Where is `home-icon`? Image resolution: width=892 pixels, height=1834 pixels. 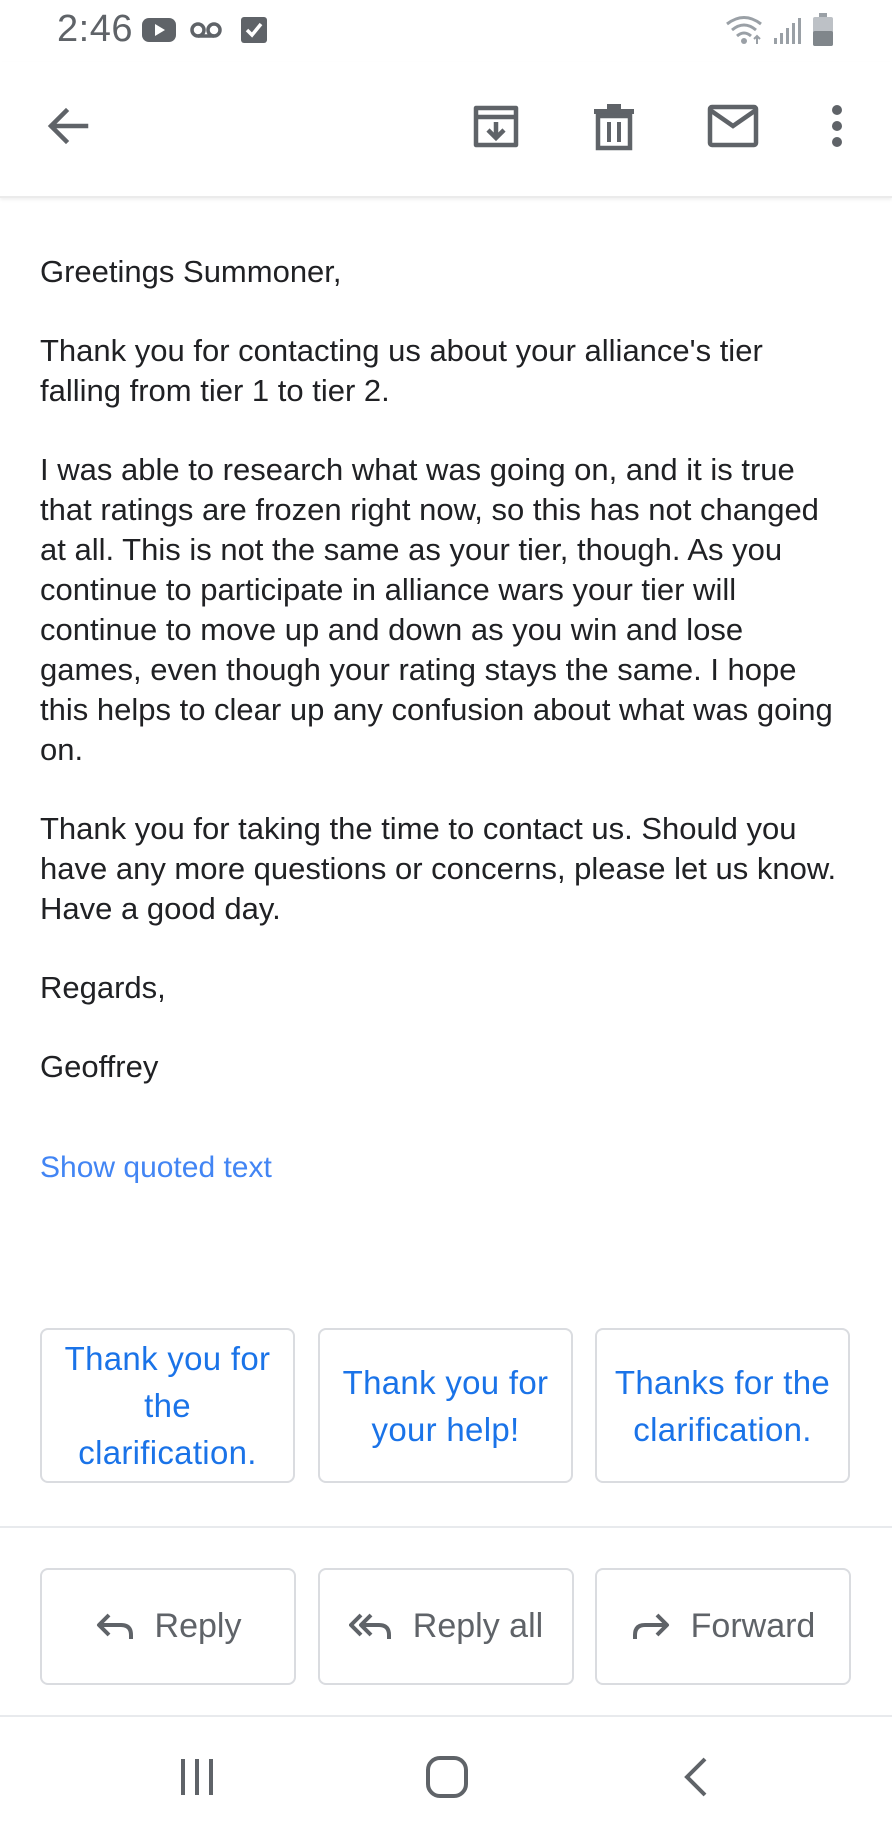 home-icon is located at coordinates (447, 1777).